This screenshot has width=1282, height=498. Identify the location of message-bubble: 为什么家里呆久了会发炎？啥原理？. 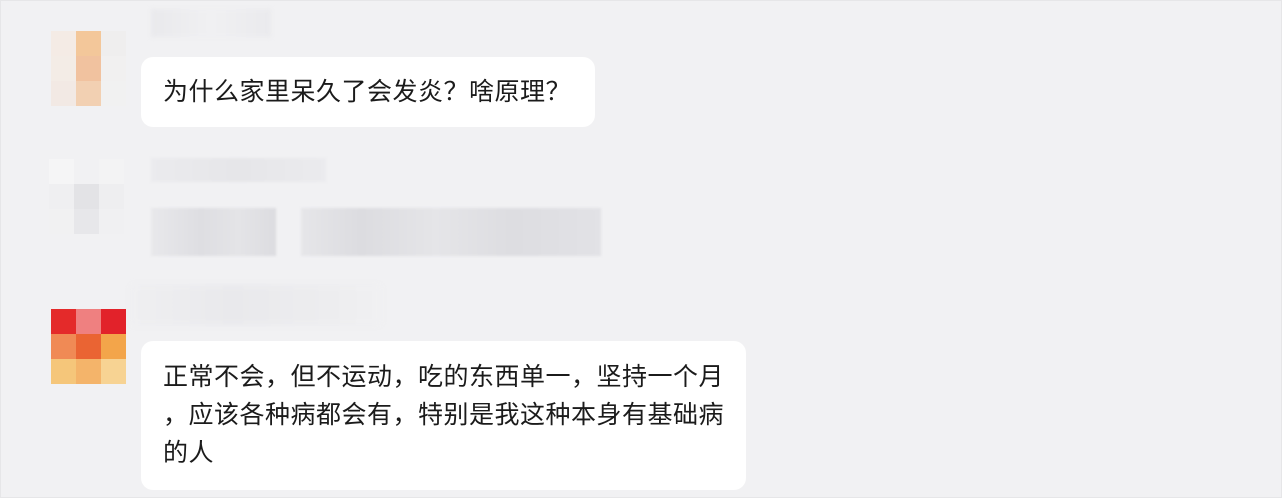
(368, 92).